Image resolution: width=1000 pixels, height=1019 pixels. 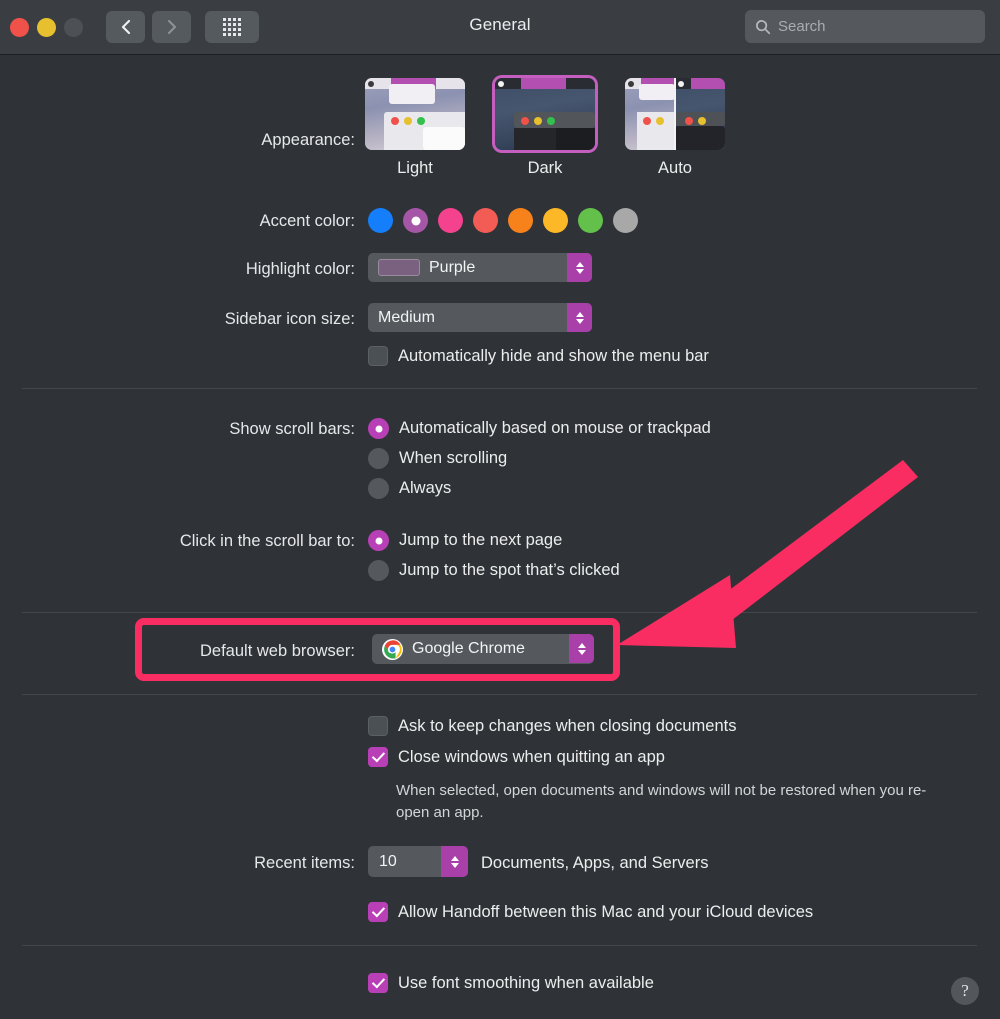 What do you see at coordinates (590, 220) in the screenshot?
I see `accent-swatch-green` at bounding box center [590, 220].